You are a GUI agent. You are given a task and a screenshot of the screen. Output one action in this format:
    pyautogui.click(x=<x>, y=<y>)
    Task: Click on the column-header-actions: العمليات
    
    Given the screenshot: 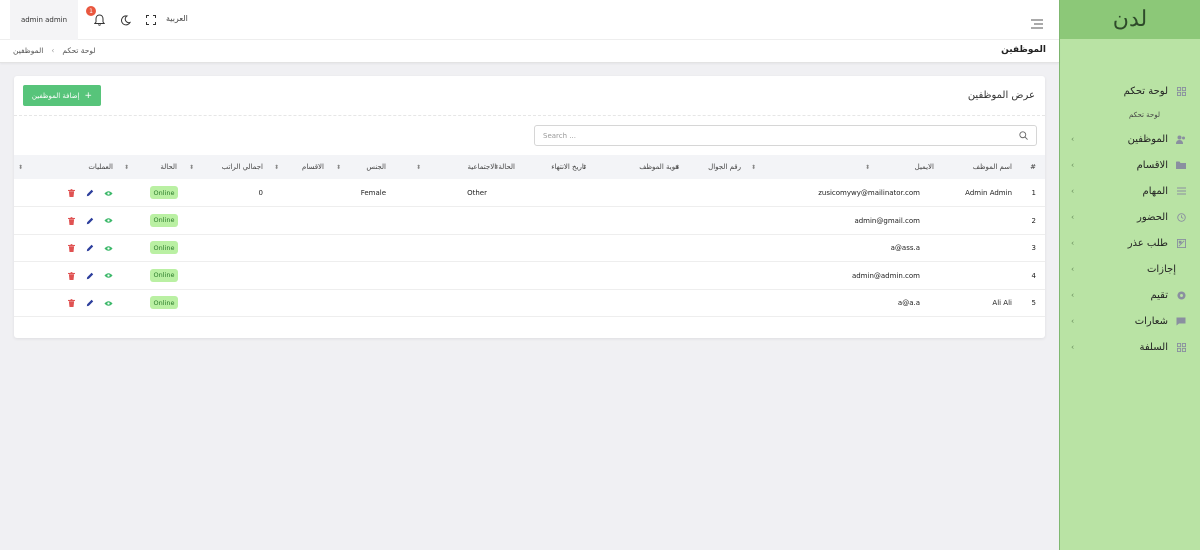 What is the action you would take?
    pyautogui.click(x=100, y=167)
    